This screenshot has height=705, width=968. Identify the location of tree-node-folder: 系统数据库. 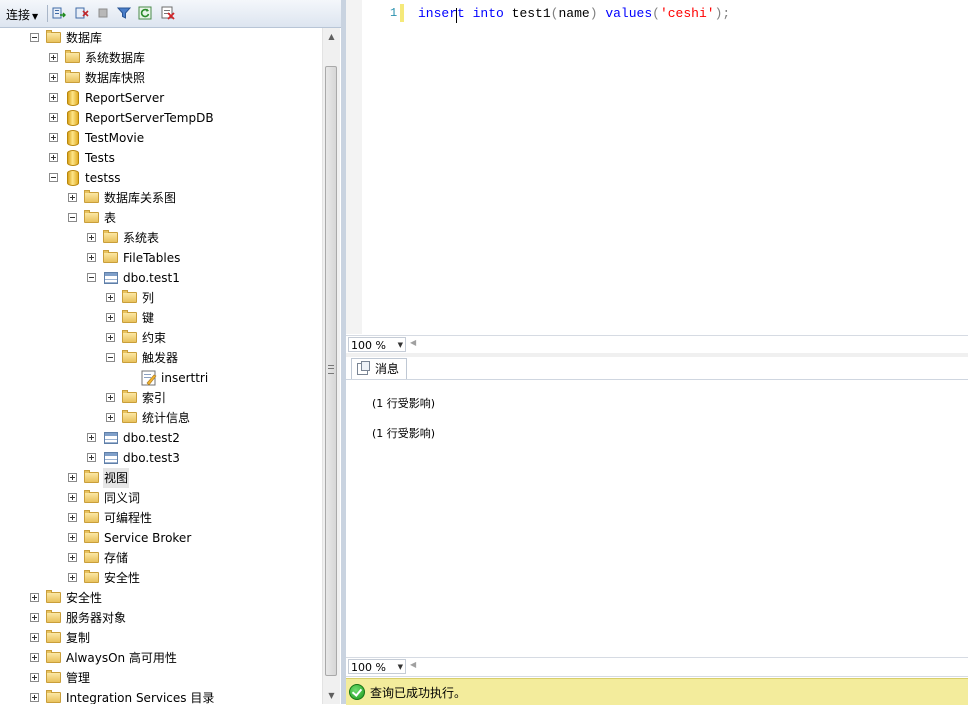
(184, 58).